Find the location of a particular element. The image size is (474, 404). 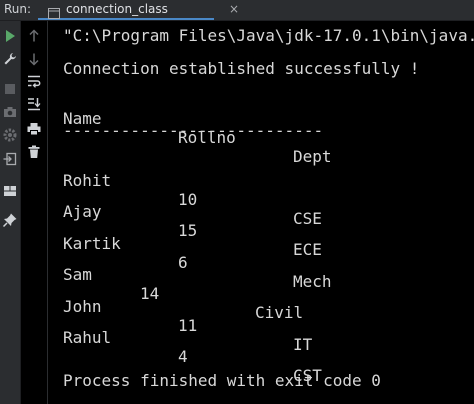

tab-connection-class: connection_class × is located at coordinates (138, 10).